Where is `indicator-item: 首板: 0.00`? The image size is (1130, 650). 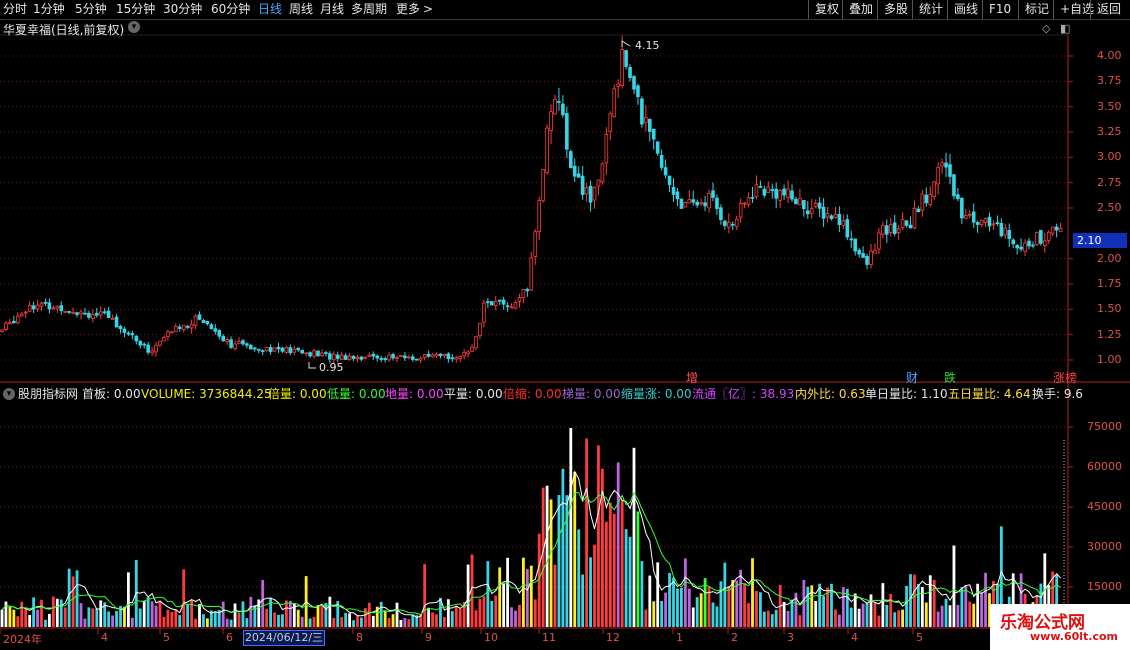 indicator-item: 首板: 0.00 is located at coordinates (111, 394).